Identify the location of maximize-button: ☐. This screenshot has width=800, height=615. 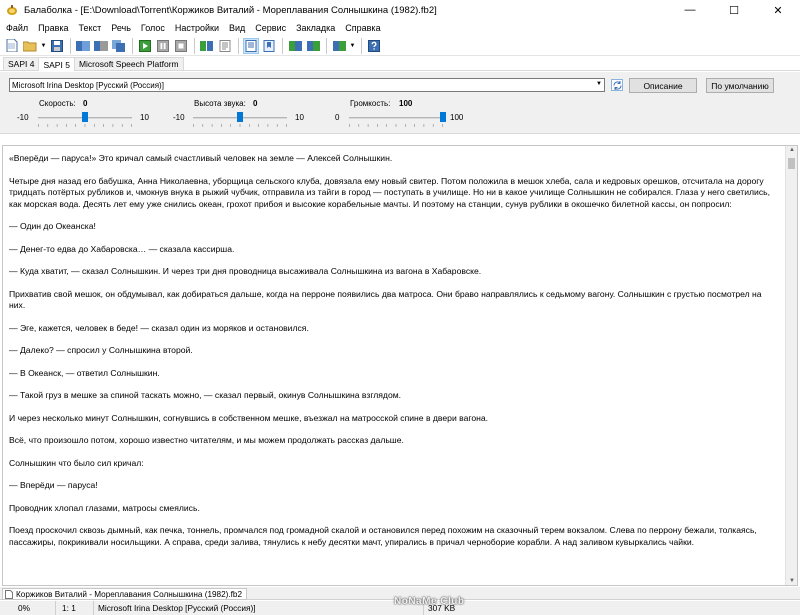
(734, 10).